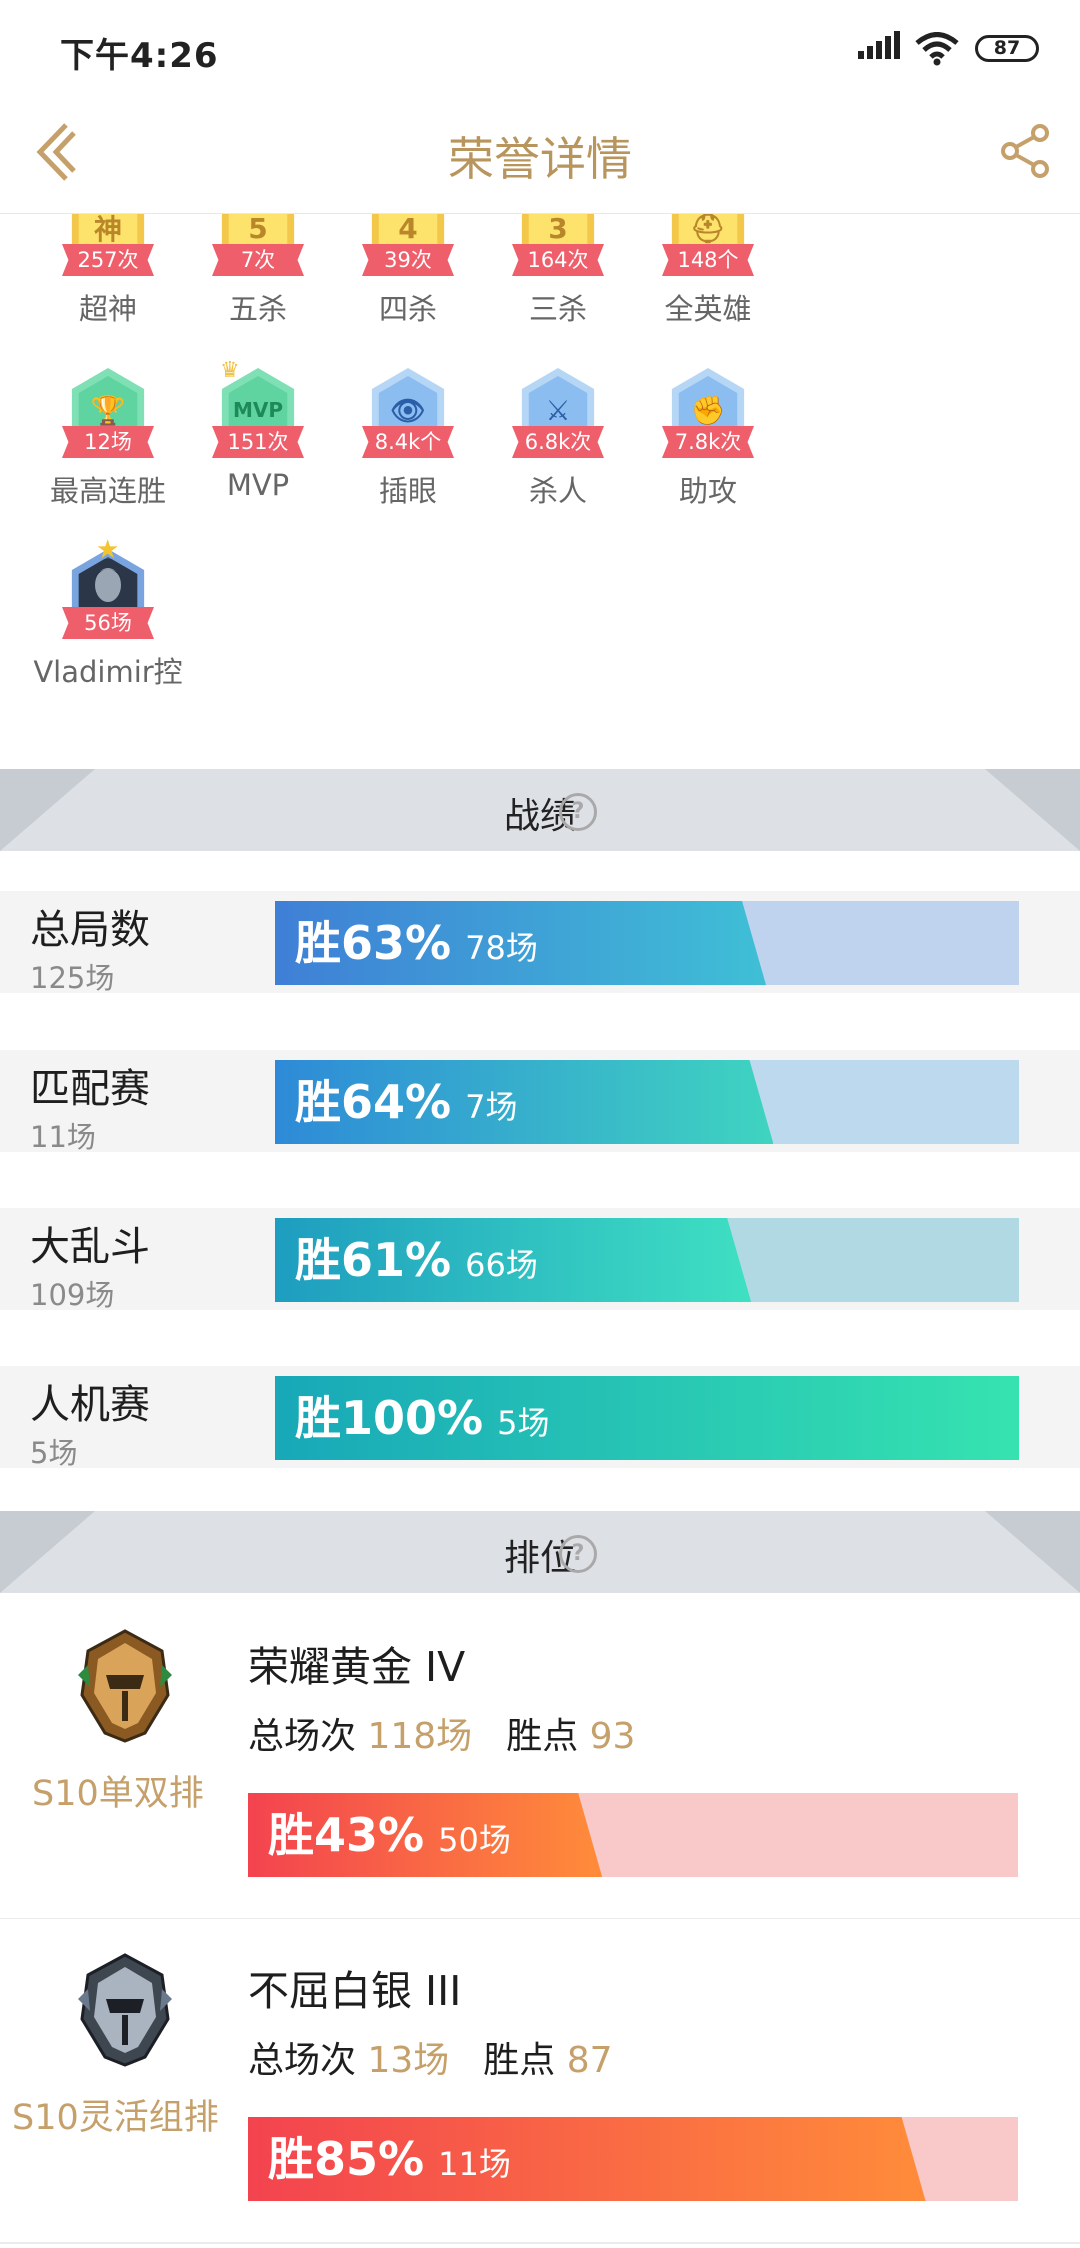 This screenshot has width=1080, height=2248. What do you see at coordinates (707, 491) in the screenshot?
I see `honor-label: 助攻` at bounding box center [707, 491].